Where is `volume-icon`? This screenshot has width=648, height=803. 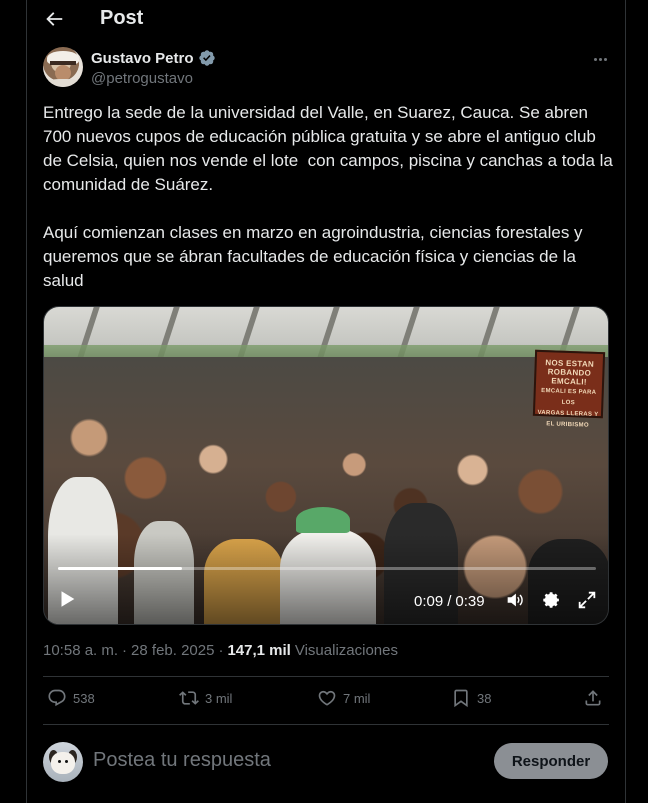
volume-icon is located at coordinates (515, 600).